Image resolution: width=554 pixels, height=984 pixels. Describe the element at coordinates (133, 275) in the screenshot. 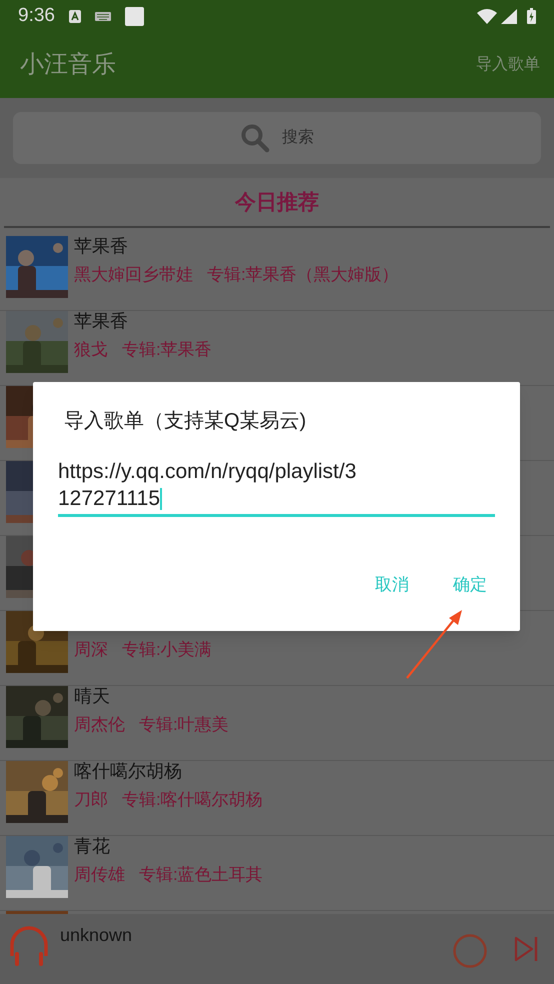

I see `artist-name: 黑大婶回乡带娃` at that location.